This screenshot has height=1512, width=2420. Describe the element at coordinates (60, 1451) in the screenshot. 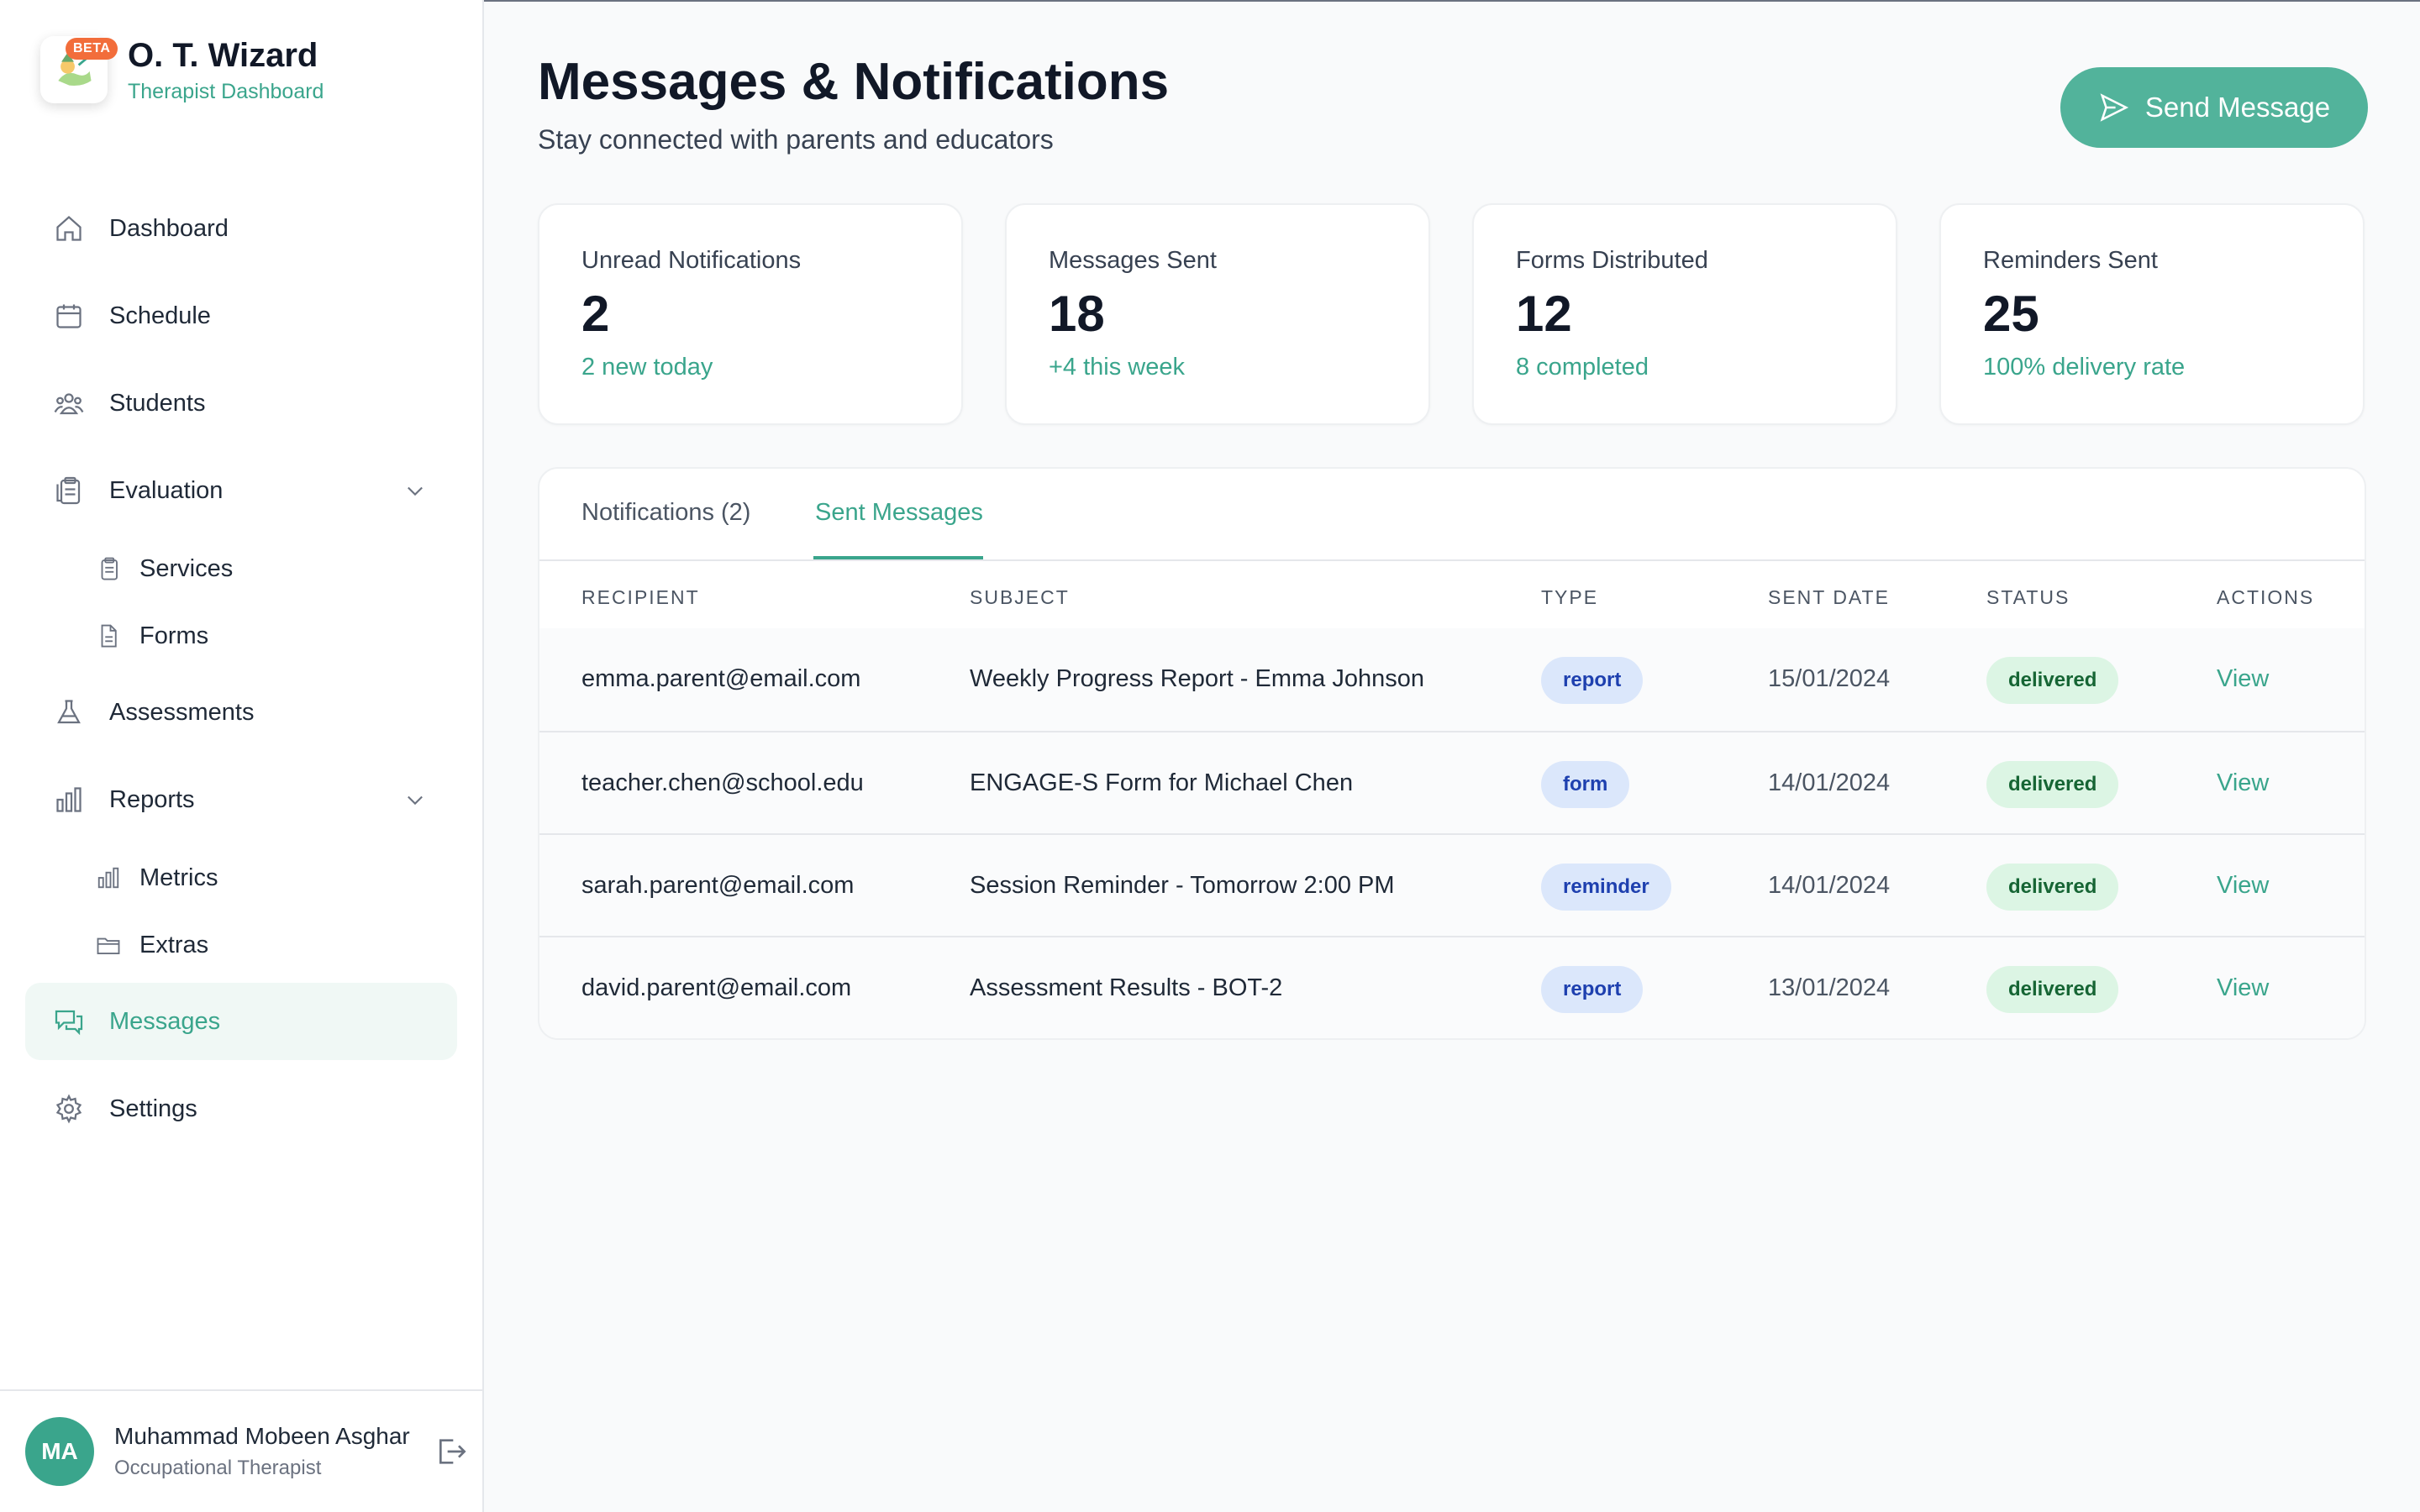

I see `avatar: MA` at that location.